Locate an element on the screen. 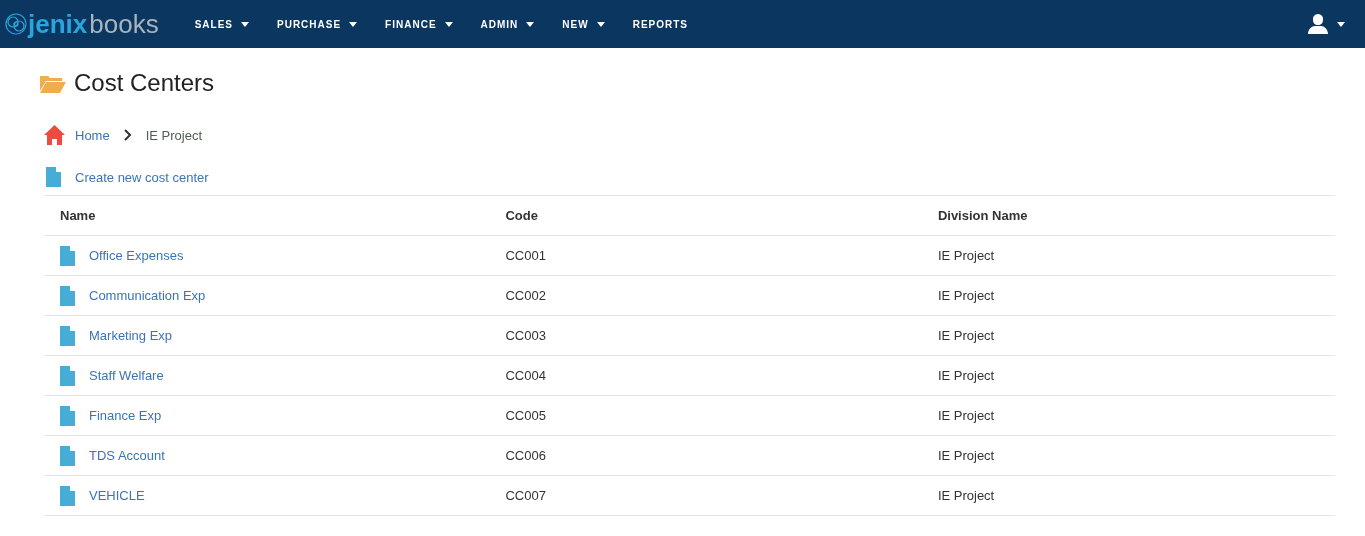 The height and width of the screenshot is (536, 1365). nav-menu-item: REPORTS is located at coordinates (660, 24).